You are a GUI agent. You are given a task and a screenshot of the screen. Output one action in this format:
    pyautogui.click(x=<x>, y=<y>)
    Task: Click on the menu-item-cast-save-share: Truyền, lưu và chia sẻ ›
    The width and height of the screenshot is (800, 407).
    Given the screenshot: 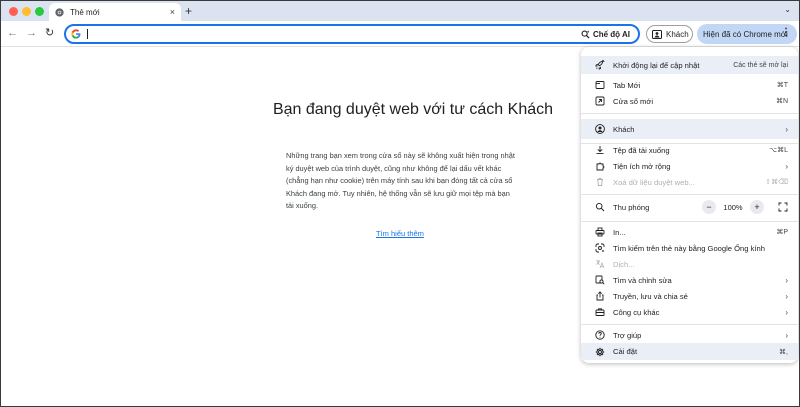 What is the action you would take?
    pyautogui.click(x=689, y=296)
    